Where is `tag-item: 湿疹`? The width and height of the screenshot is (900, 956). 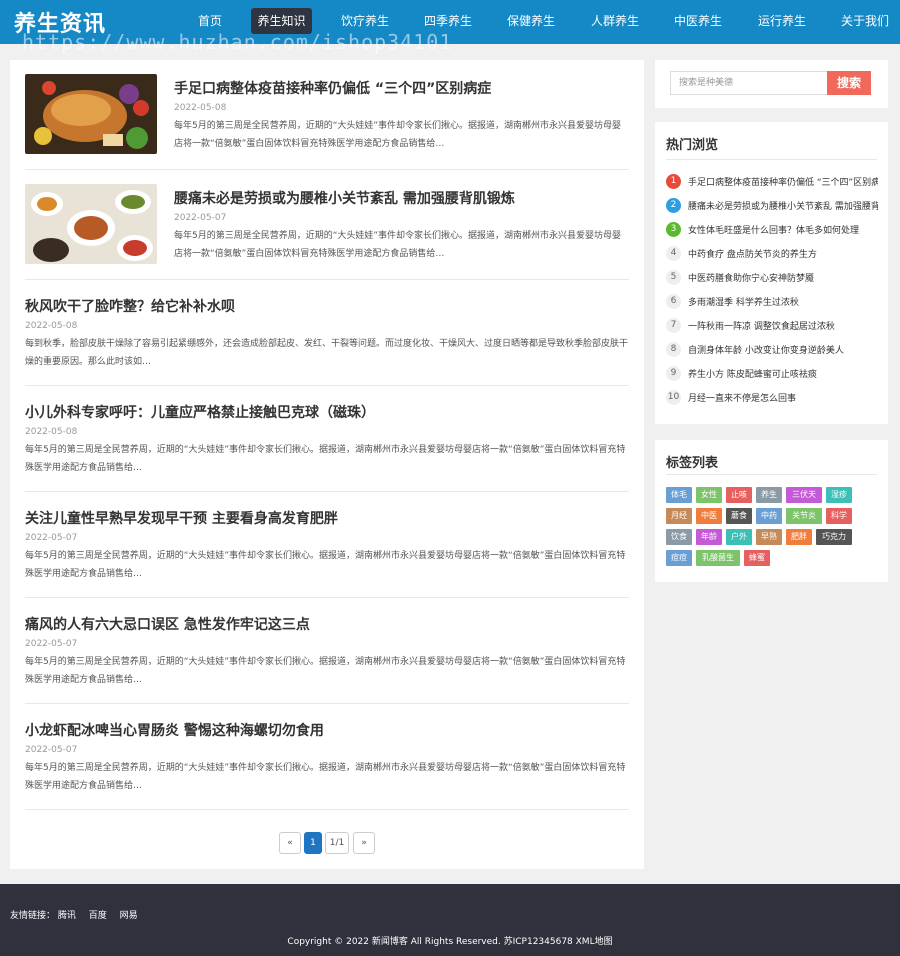 tag-item: 湿疹 is located at coordinates (839, 495).